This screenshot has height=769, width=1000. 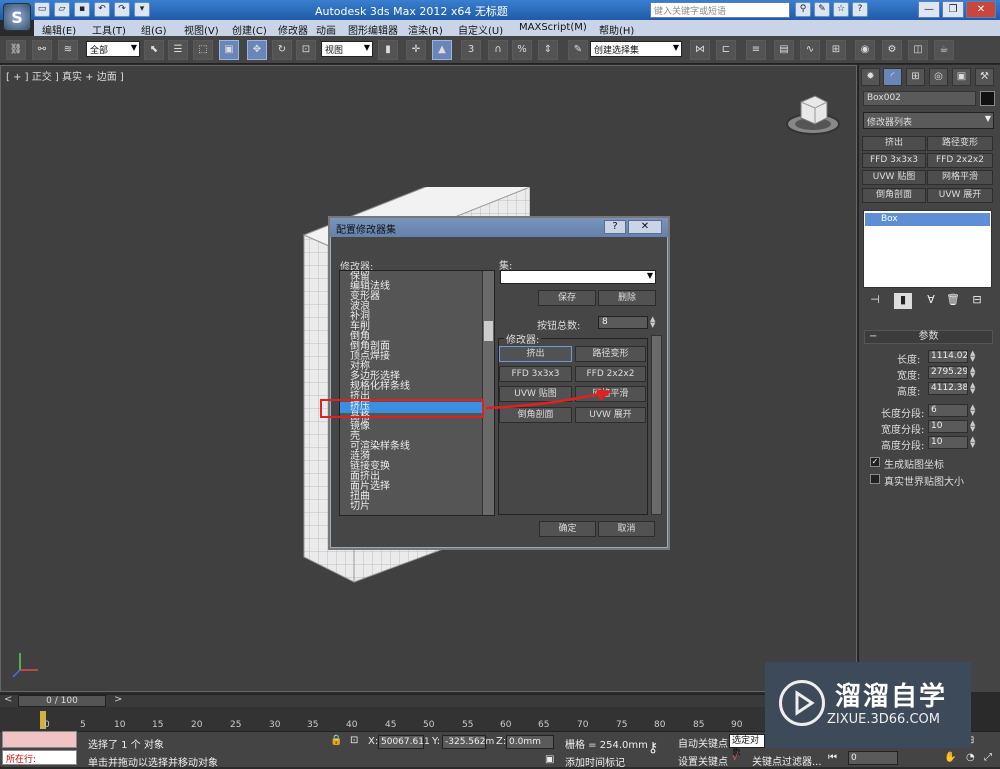 I want to click on delete-set-button: 删除, so click(x=627, y=298).